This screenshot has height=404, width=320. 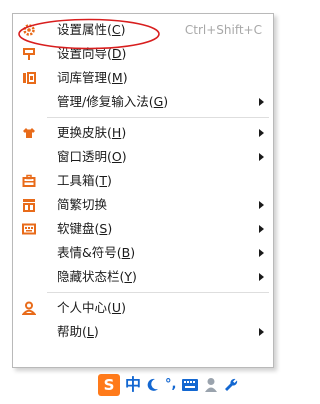 What do you see at coordinates (223, 30) in the screenshot?
I see `menu-item-shortcut: Ctrl+Shift+C` at bounding box center [223, 30].